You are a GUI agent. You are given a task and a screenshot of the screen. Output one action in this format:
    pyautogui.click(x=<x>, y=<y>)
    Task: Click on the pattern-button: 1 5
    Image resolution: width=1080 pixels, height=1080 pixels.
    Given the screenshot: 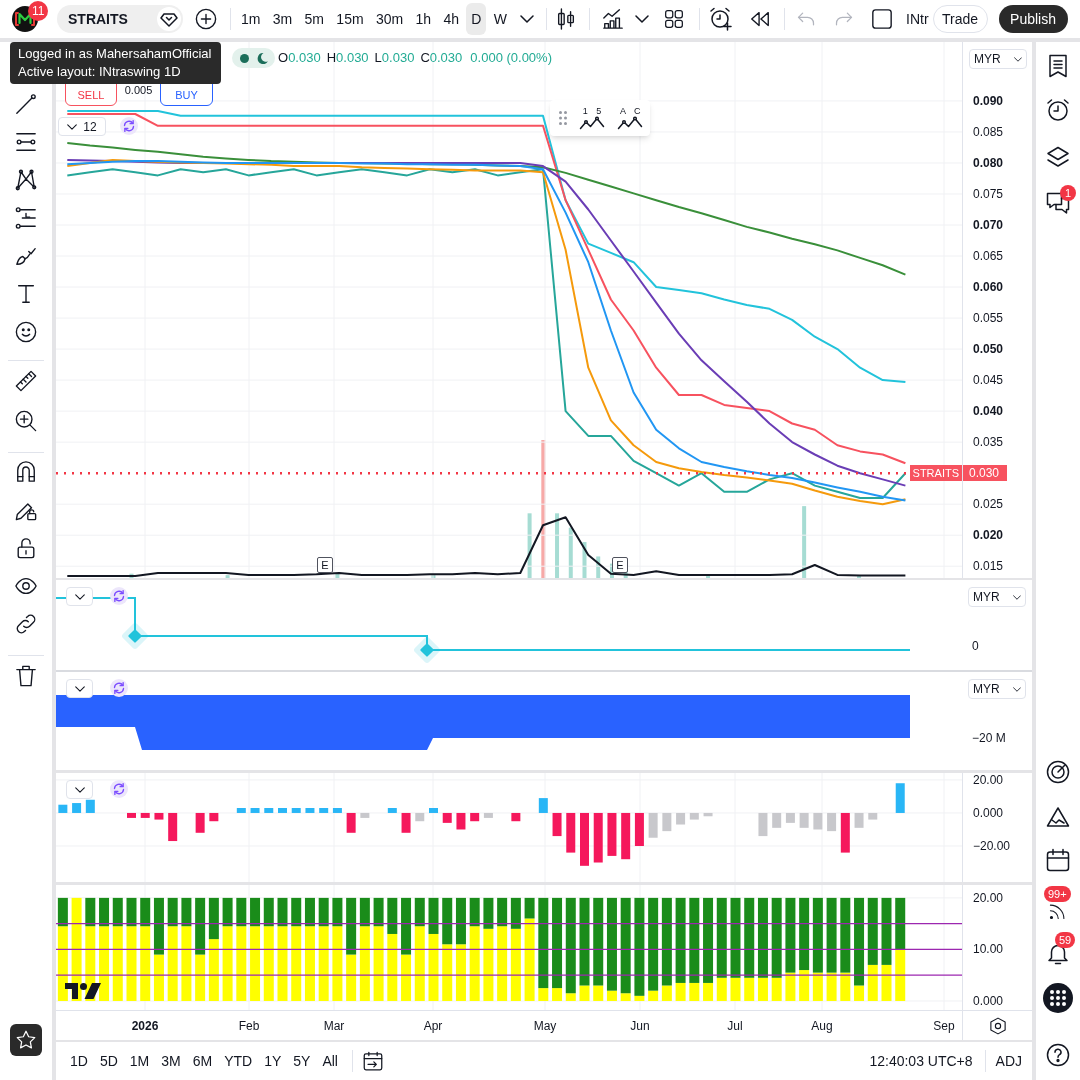 What is the action you would take?
    pyautogui.click(x=592, y=118)
    